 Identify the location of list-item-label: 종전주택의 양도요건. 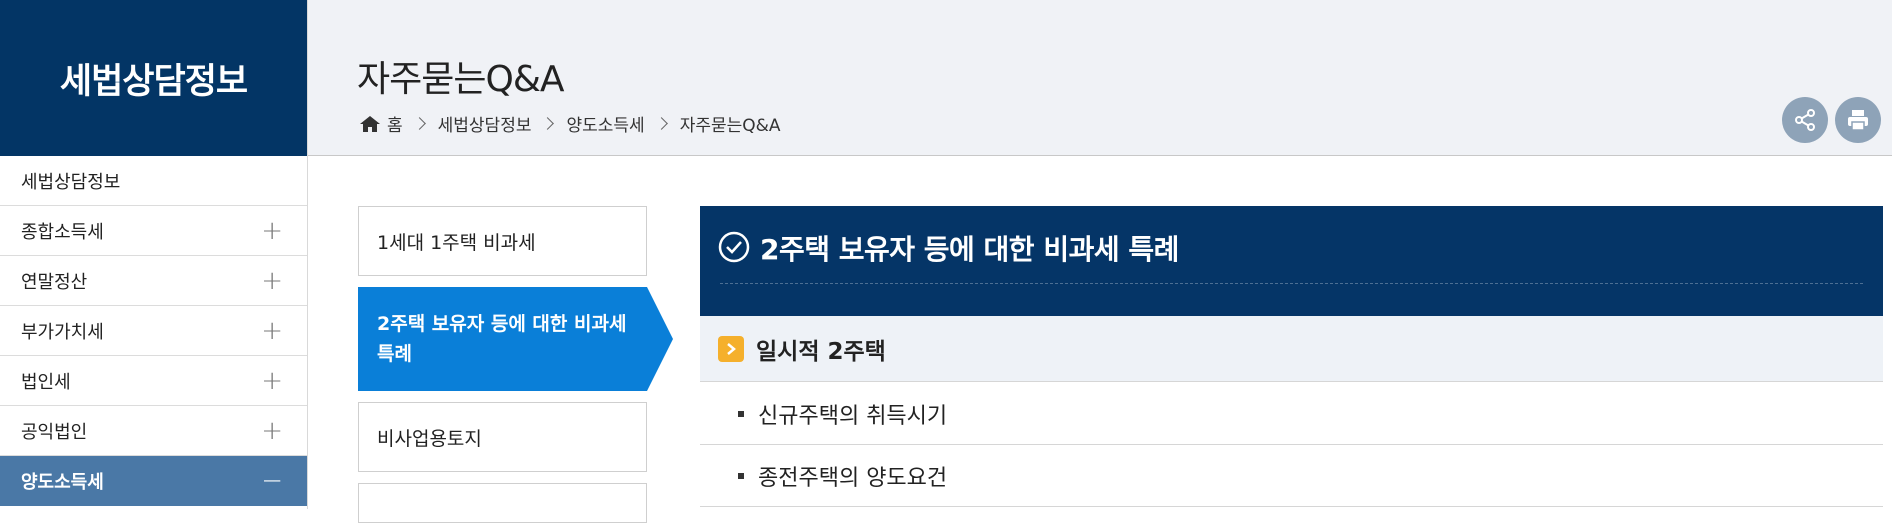
(853, 478).